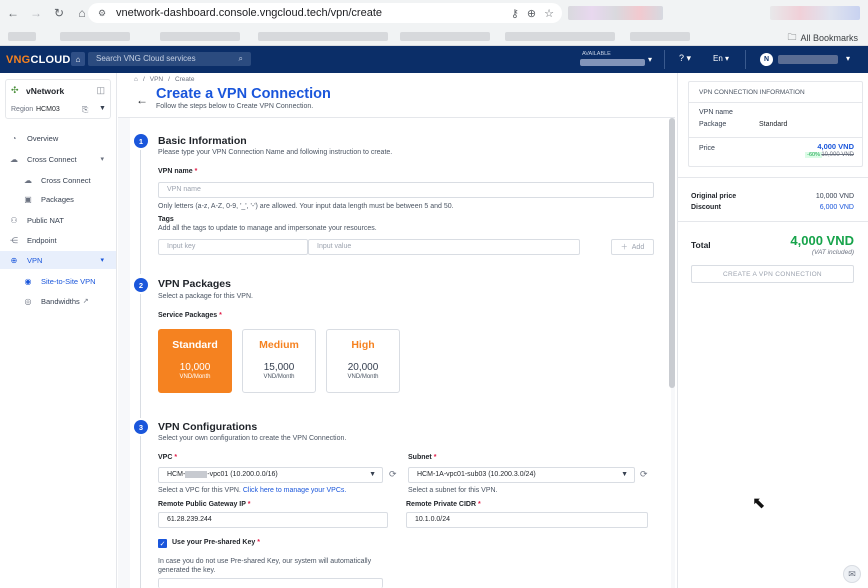  I want to click on package-card-high: High 20,000 VND/Month, so click(363, 361).